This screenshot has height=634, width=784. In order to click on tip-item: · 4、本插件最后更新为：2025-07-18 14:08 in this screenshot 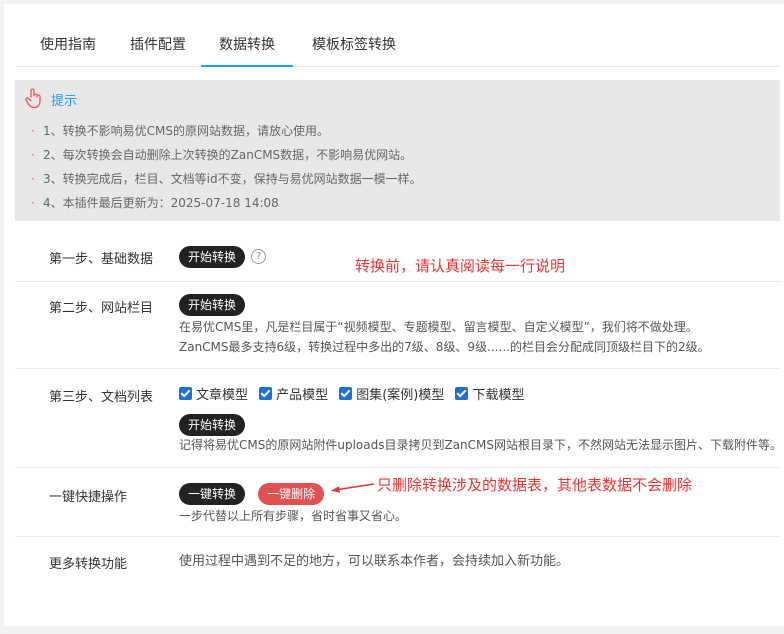, I will do `click(155, 203)`.